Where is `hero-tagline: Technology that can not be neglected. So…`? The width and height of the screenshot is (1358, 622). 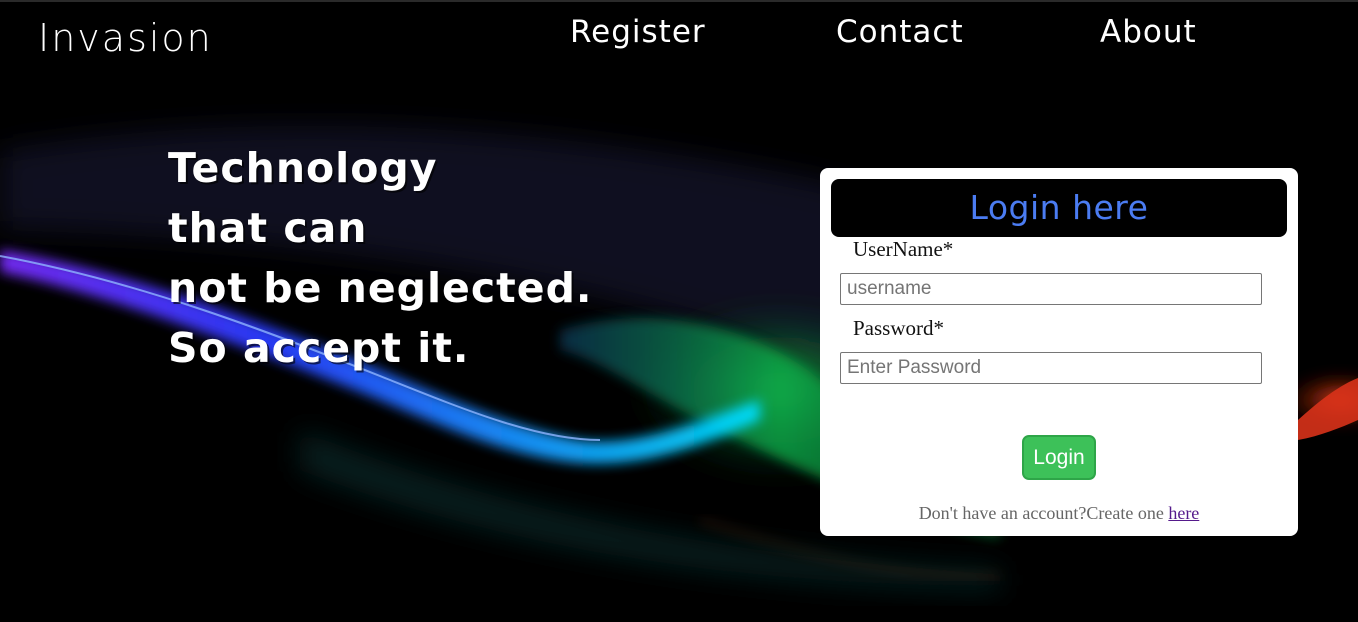
hero-tagline: Technology that can not be neglected. So… is located at coordinates (380, 258).